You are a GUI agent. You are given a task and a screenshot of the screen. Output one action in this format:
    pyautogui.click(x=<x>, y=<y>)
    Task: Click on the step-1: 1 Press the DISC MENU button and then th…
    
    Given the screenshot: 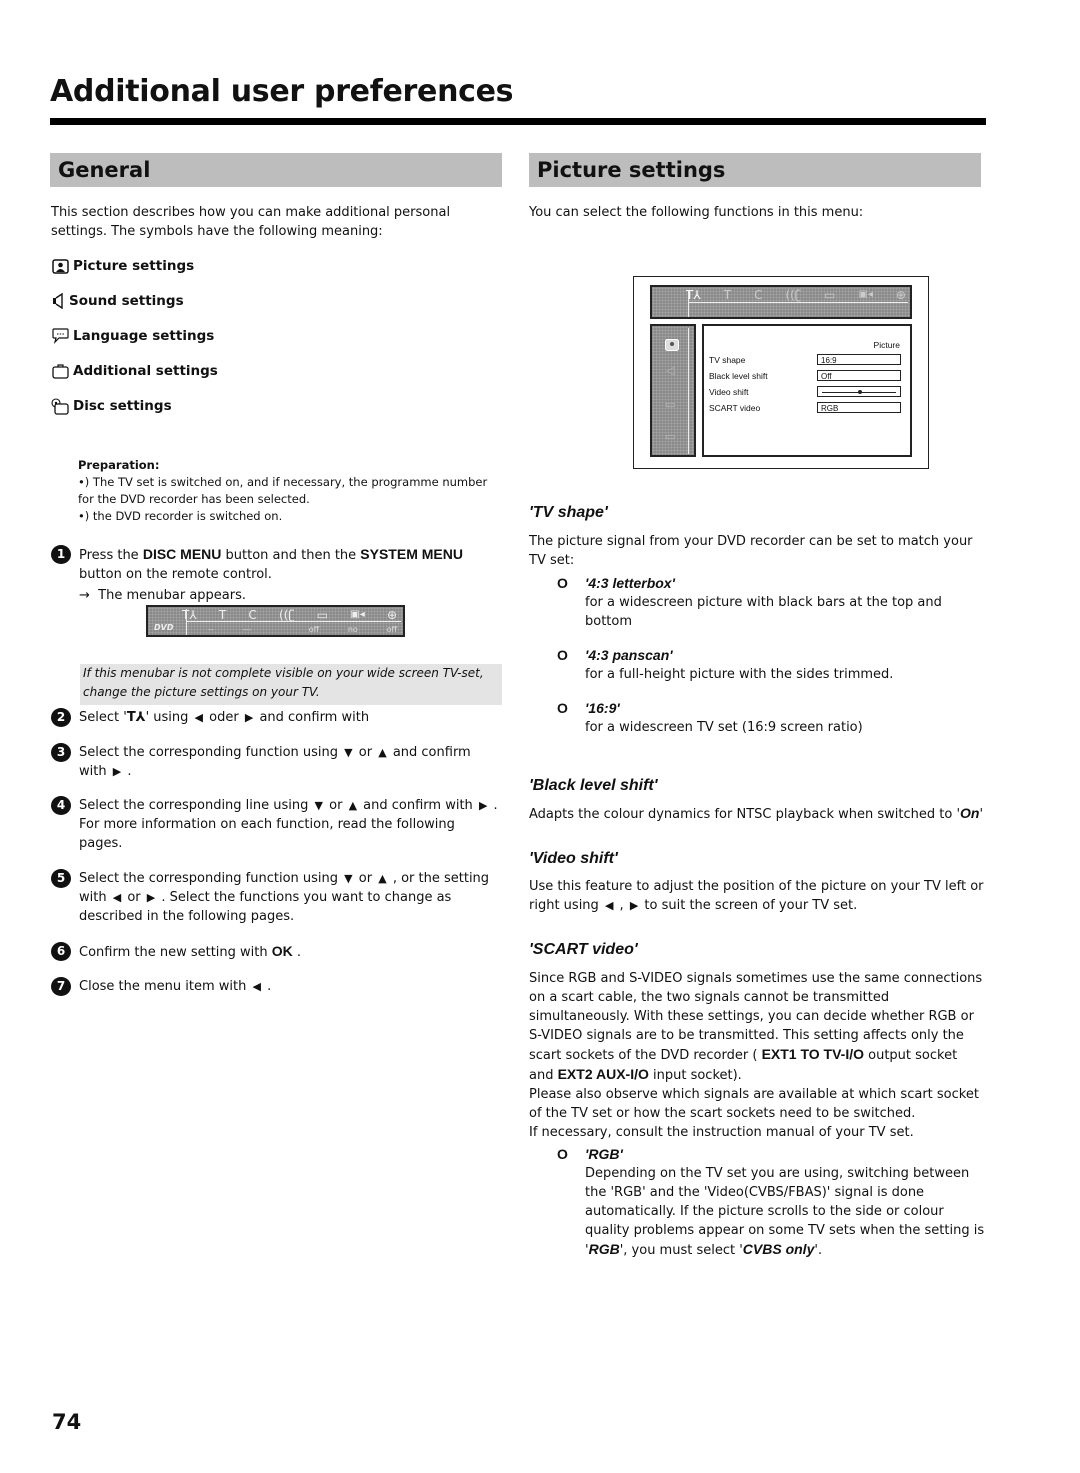 What is the action you would take?
    pyautogui.click(x=276, y=575)
    